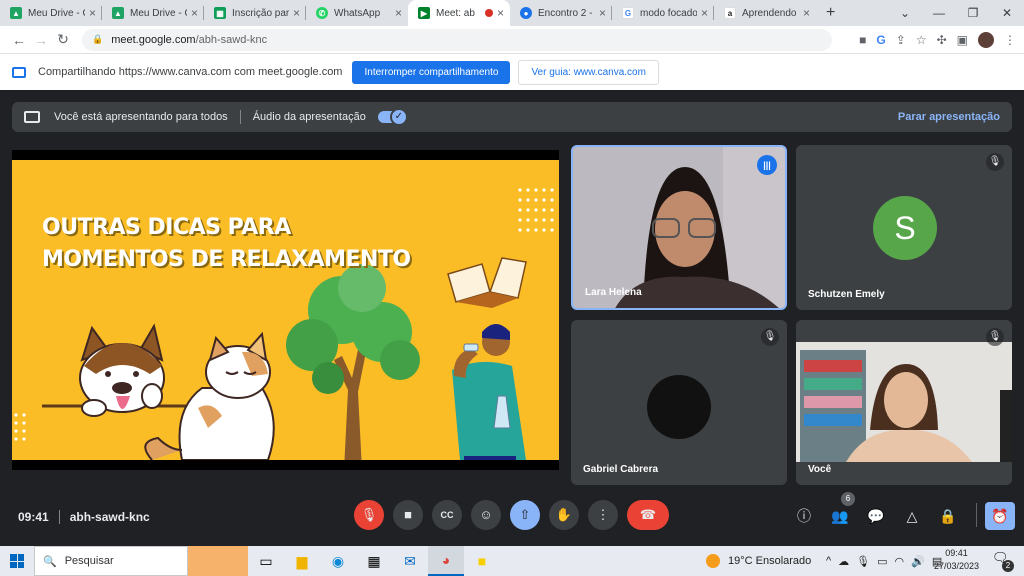 This screenshot has width=1024, height=576. Describe the element at coordinates (912, 516) in the screenshot. I see `activities-icon: △` at that location.